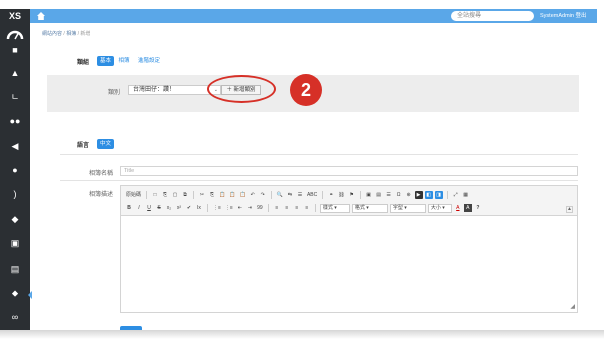 The image size is (604, 339). What do you see at coordinates (569, 209) in the screenshot?
I see `collapse-toolbar-icon: ▲` at bounding box center [569, 209].